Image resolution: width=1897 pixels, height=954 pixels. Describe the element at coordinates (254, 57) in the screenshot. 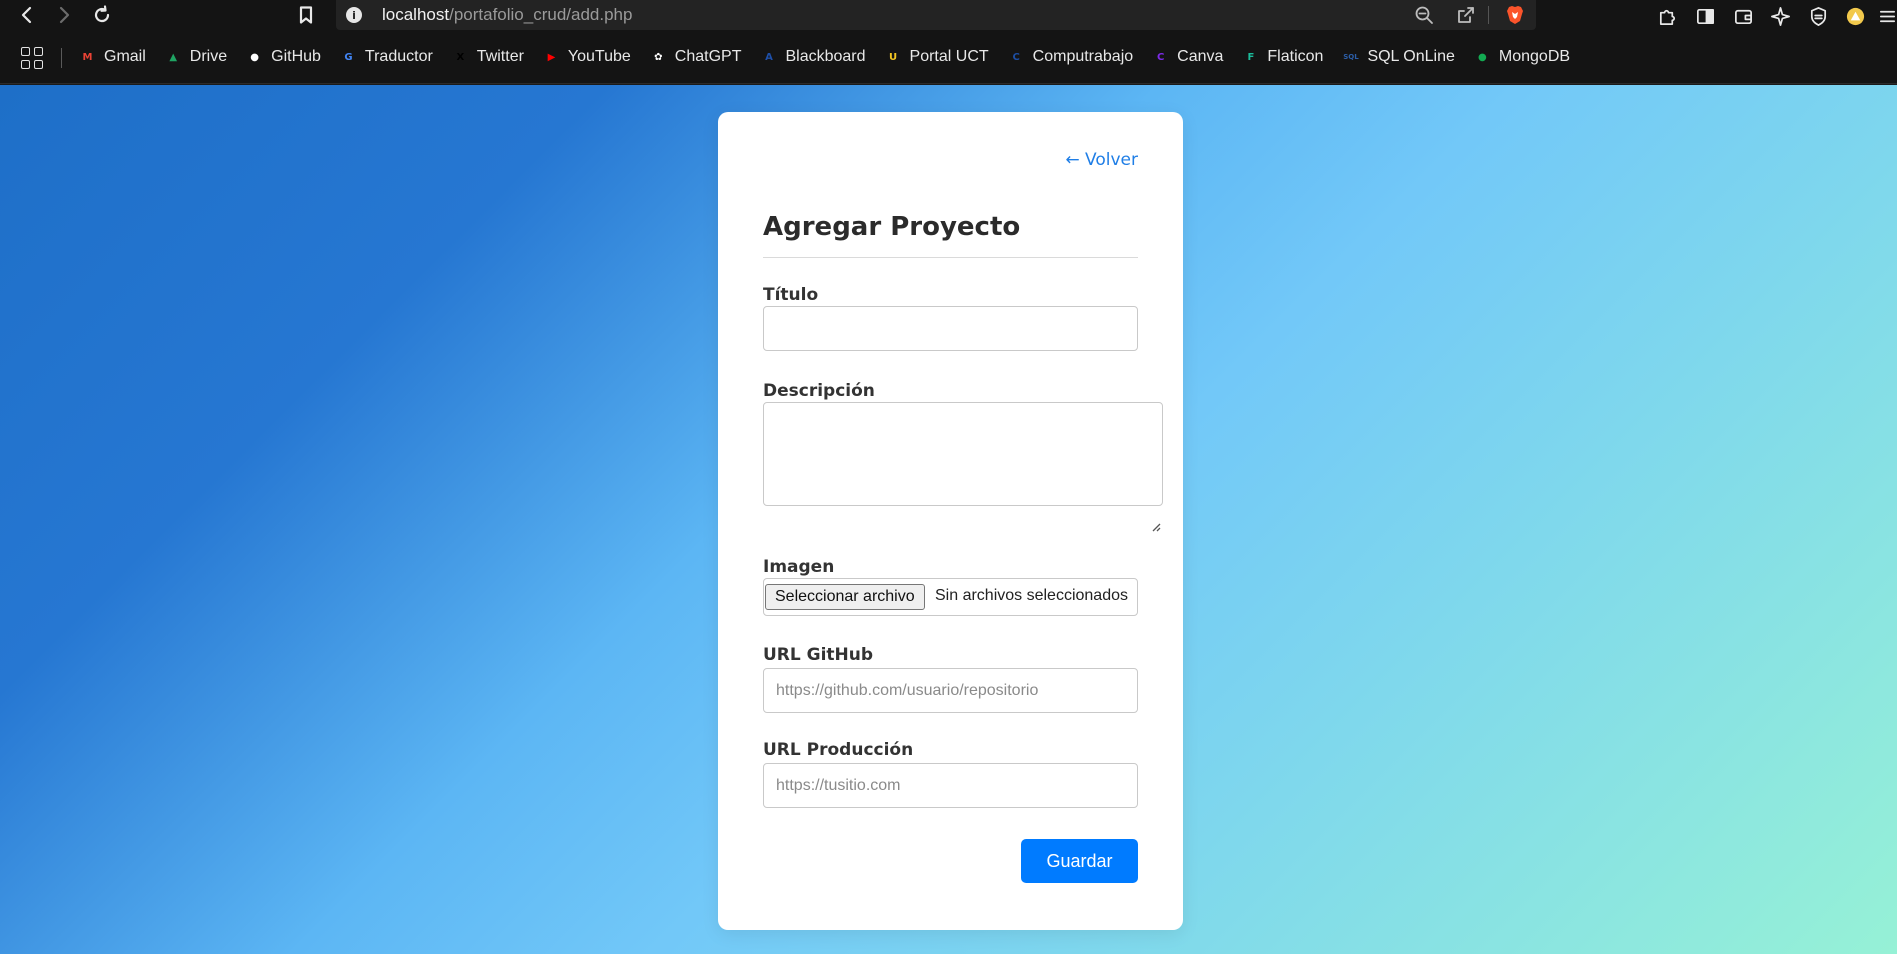

I see `github-icon: ●` at that location.